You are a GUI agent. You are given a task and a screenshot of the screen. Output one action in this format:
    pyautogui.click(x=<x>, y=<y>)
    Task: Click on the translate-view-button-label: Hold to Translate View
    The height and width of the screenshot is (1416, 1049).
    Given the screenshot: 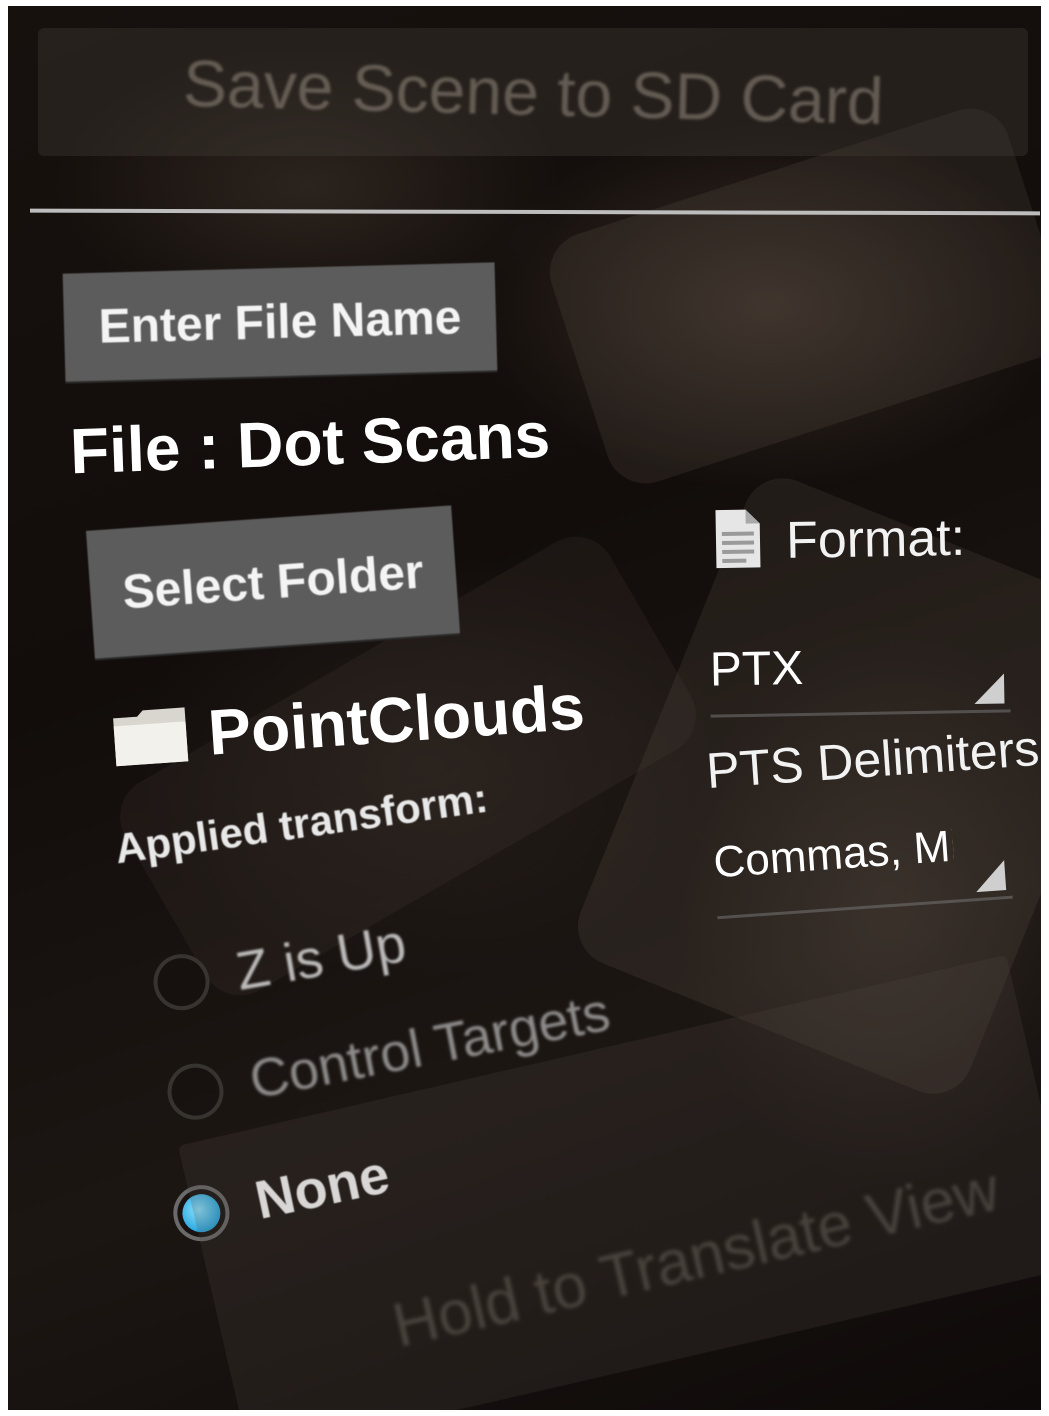 What is the action you would take?
    pyautogui.click(x=696, y=1258)
    